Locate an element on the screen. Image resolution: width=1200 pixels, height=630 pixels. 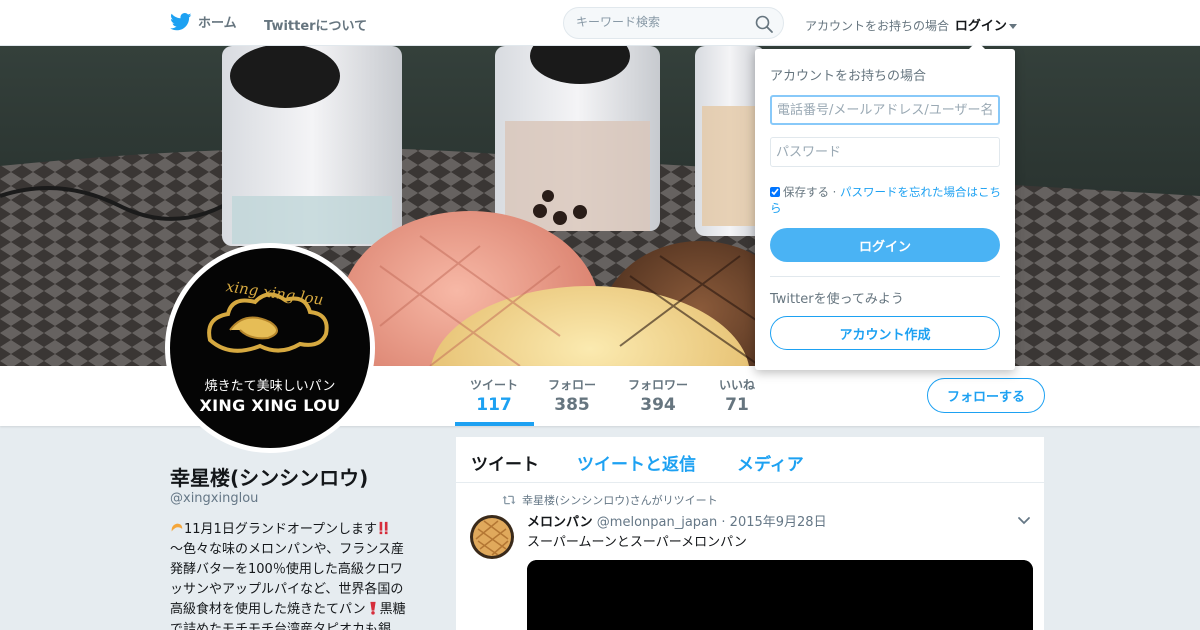
signup-button: アカウント作成 is located at coordinates (885, 333).